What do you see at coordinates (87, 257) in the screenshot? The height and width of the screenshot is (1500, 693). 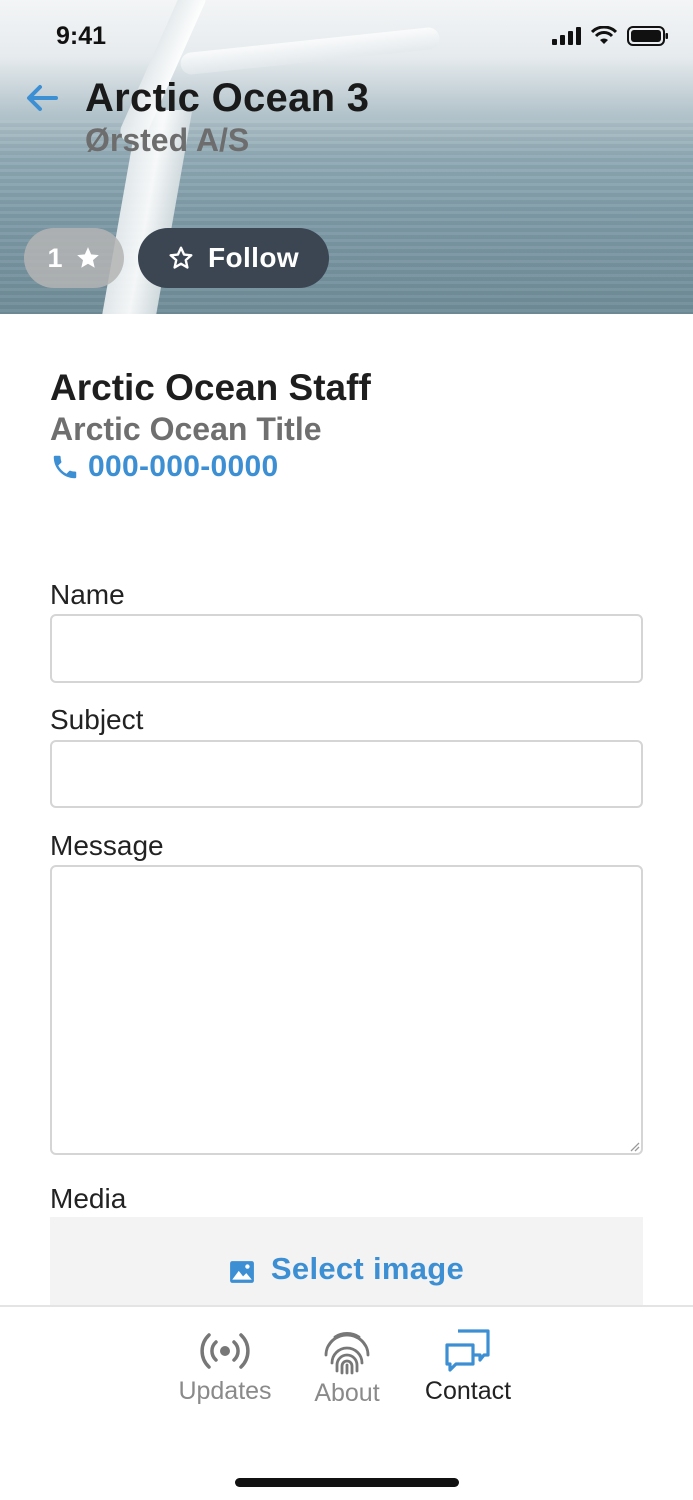 I see `star-filled-icon` at bounding box center [87, 257].